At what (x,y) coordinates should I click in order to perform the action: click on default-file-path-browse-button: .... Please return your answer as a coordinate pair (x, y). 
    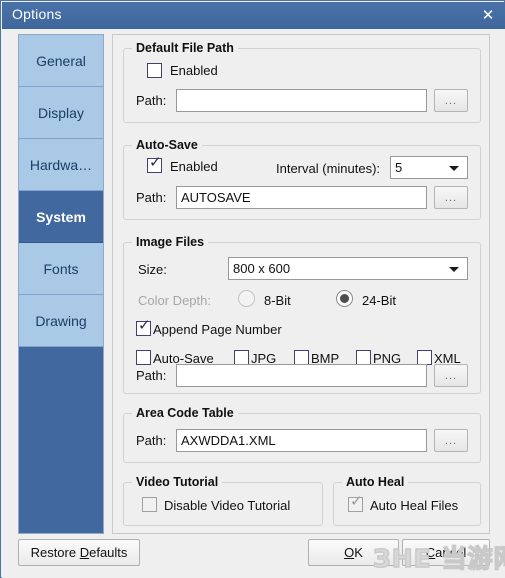
    Looking at the image, I should click on (451, 100).